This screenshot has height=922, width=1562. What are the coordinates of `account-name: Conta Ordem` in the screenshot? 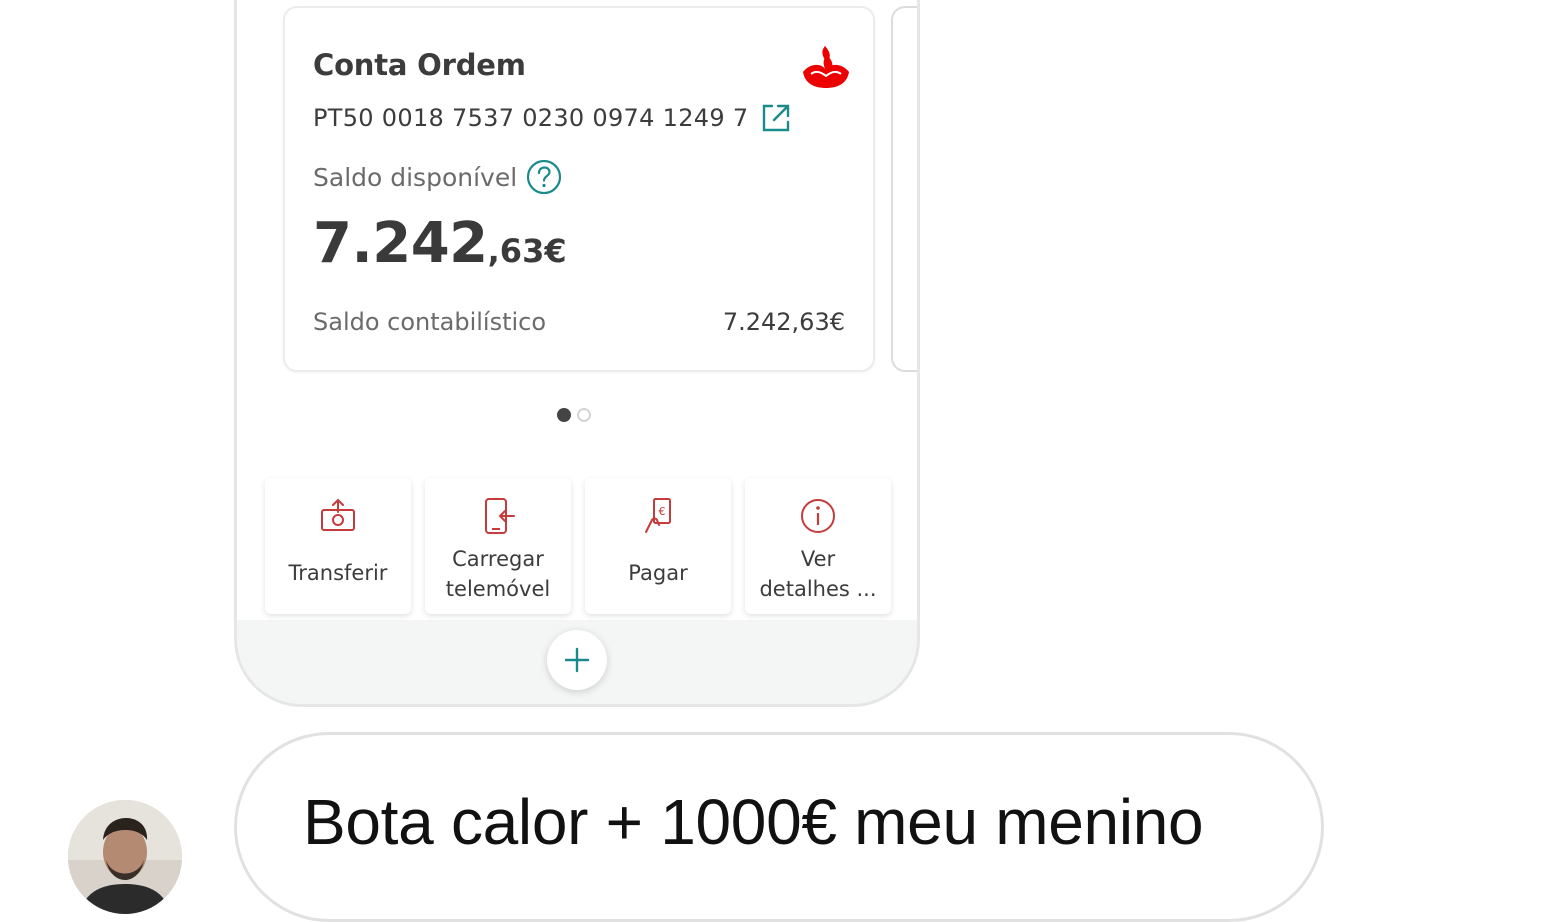 It's located at (419, 65).